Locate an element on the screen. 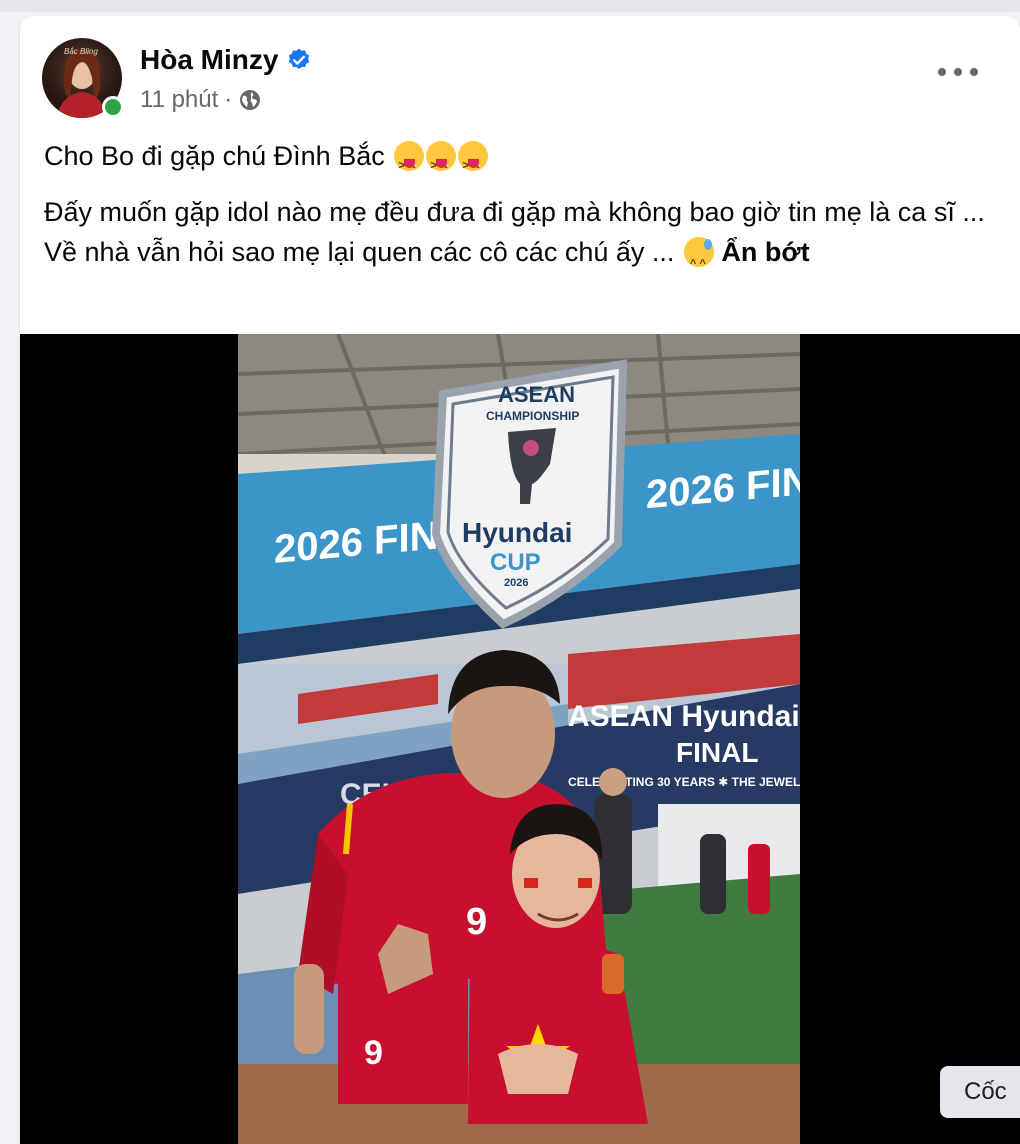  chip-label: Cốc is located at coordinates (985, 1091).